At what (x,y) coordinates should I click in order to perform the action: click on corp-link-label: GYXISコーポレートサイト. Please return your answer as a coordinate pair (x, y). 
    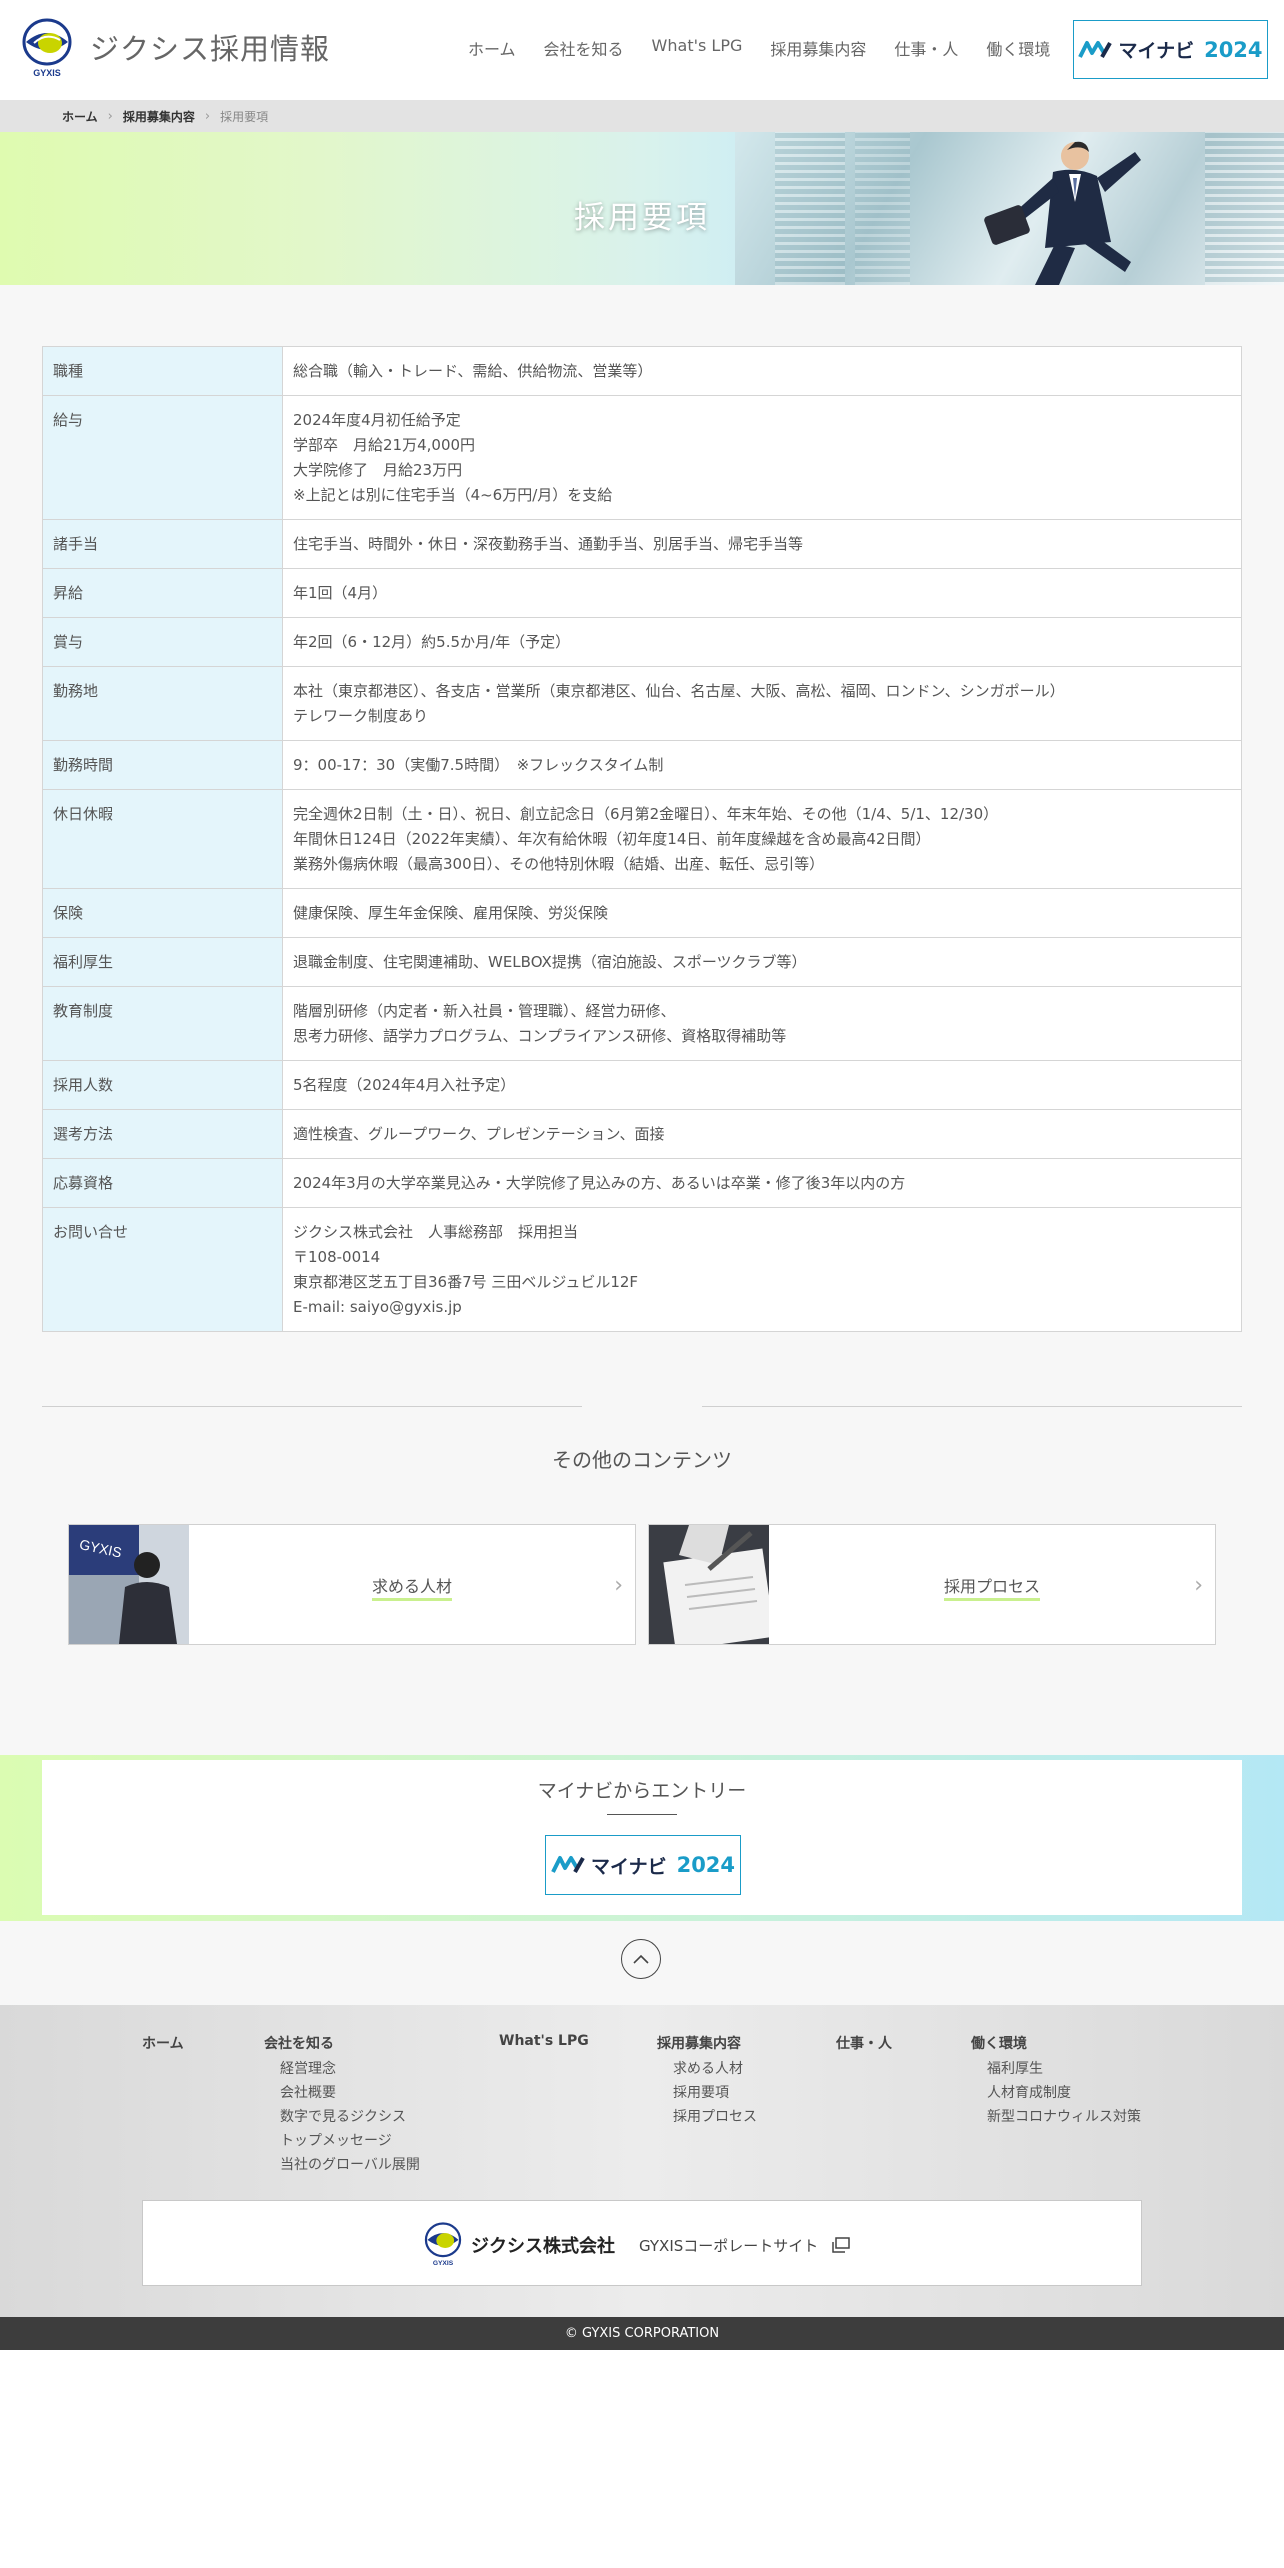
    Looking at the image, I should click on (729, 2245).